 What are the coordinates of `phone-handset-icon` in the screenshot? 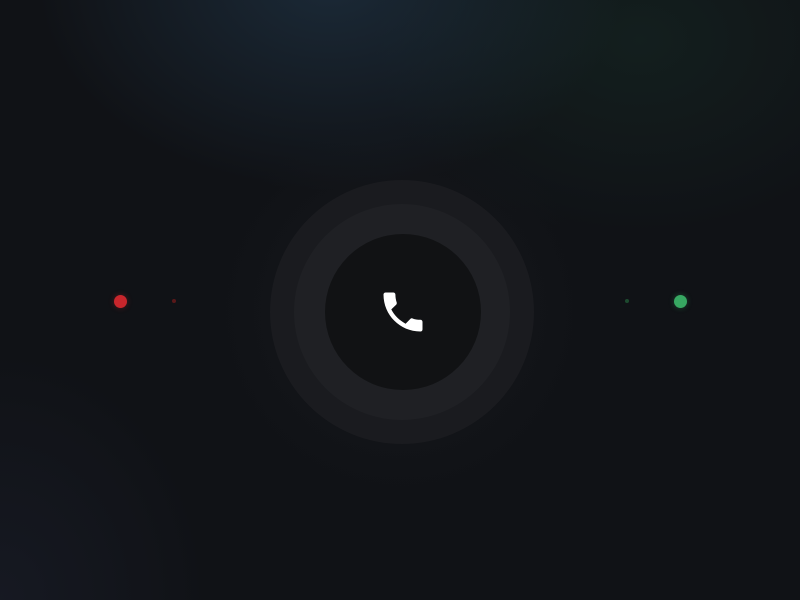 It's located at (403, 312).